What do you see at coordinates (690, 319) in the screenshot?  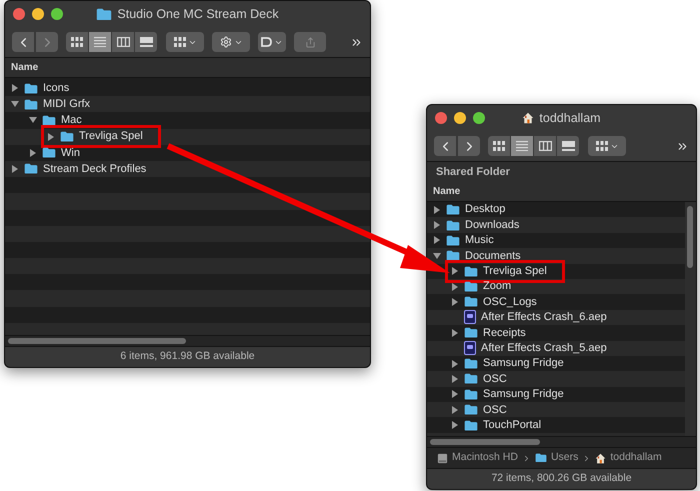 I see `vertical-scrollbar` at bounding box center [690, 319].